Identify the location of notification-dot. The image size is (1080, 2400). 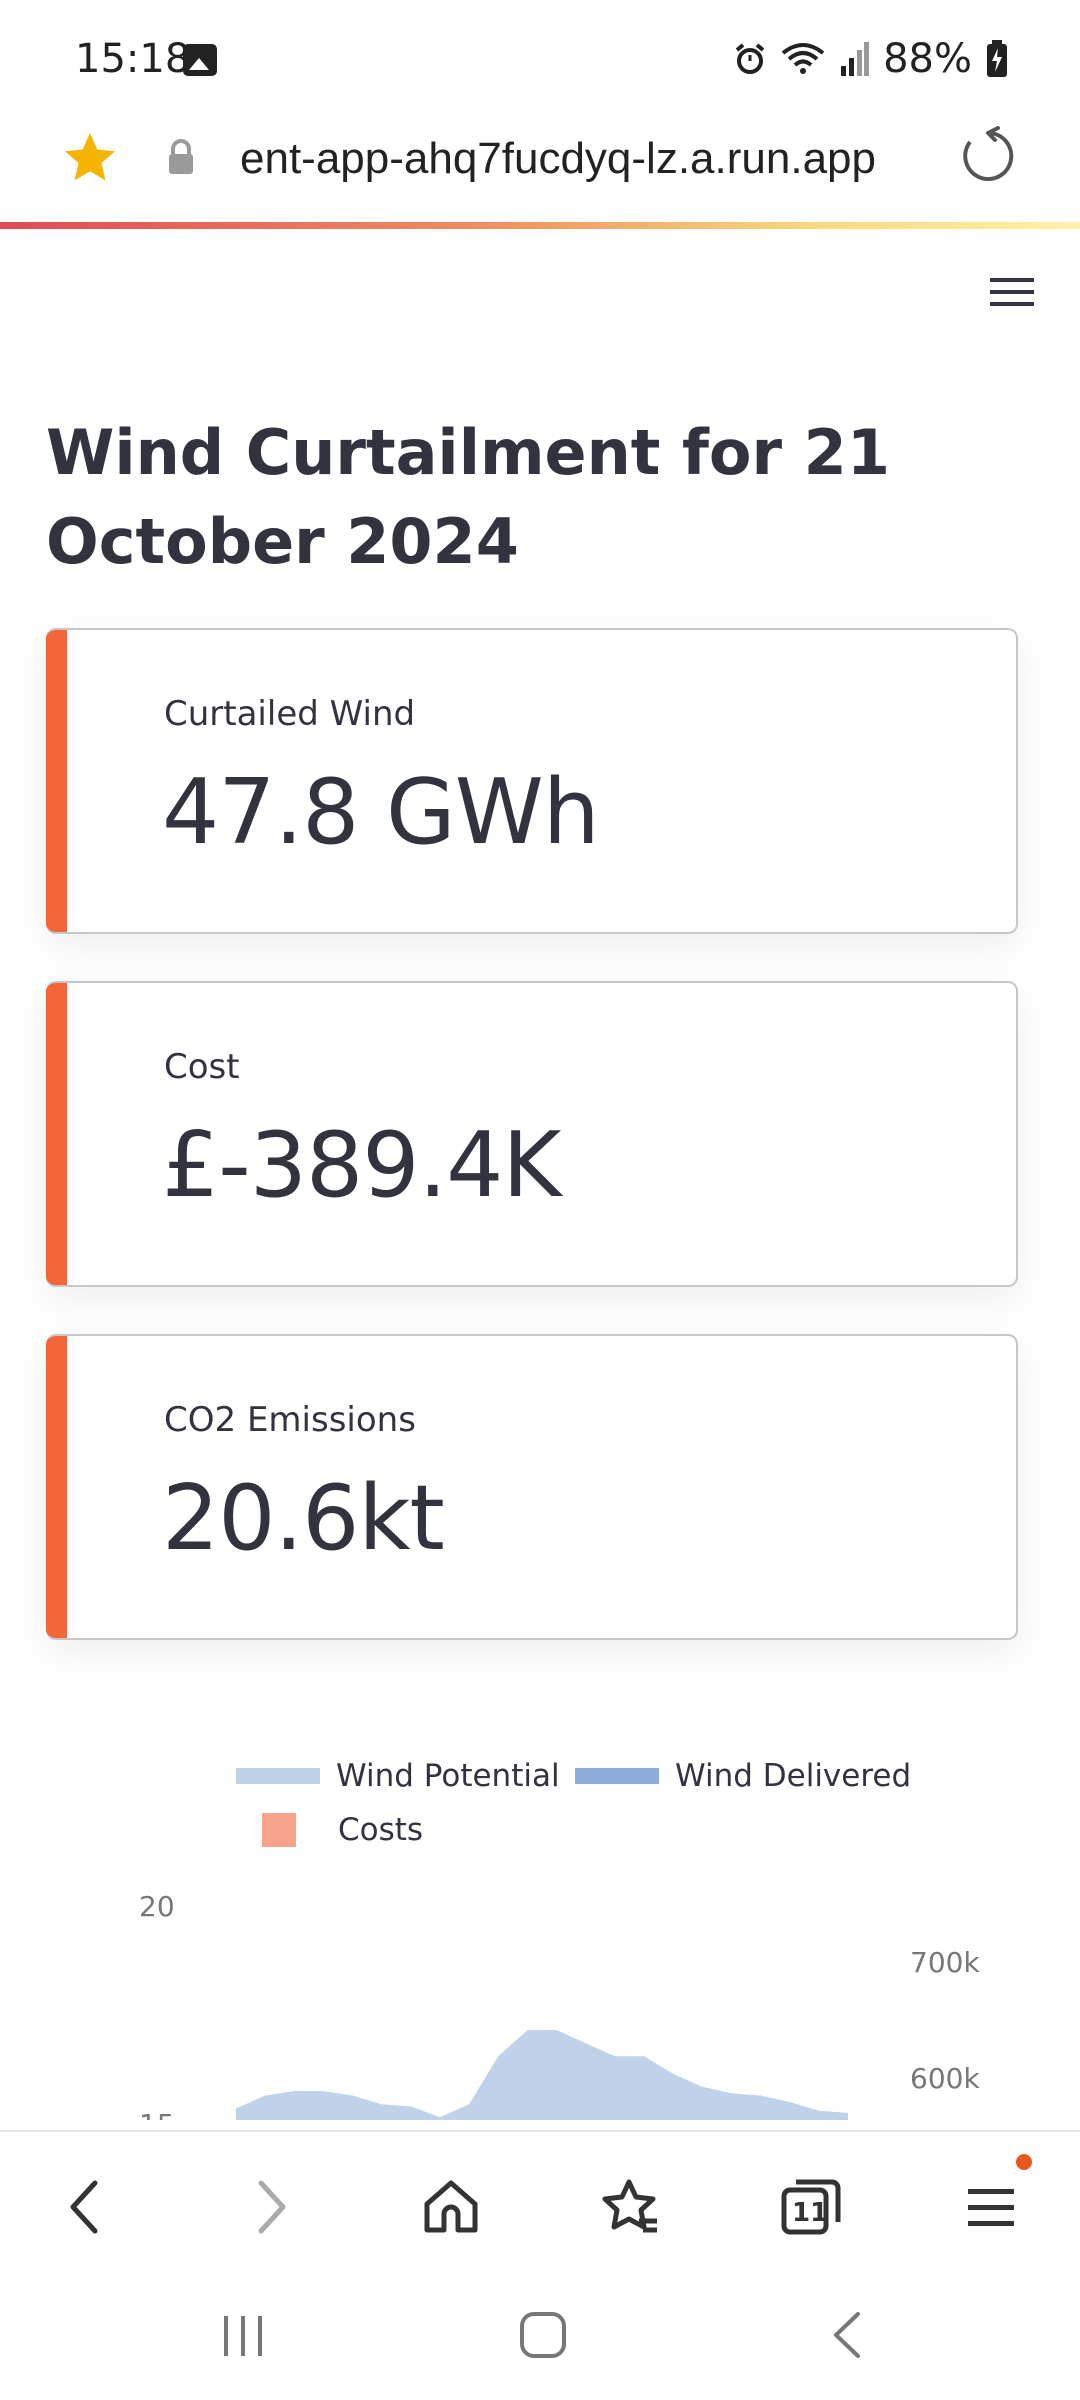
(1024, 2162).